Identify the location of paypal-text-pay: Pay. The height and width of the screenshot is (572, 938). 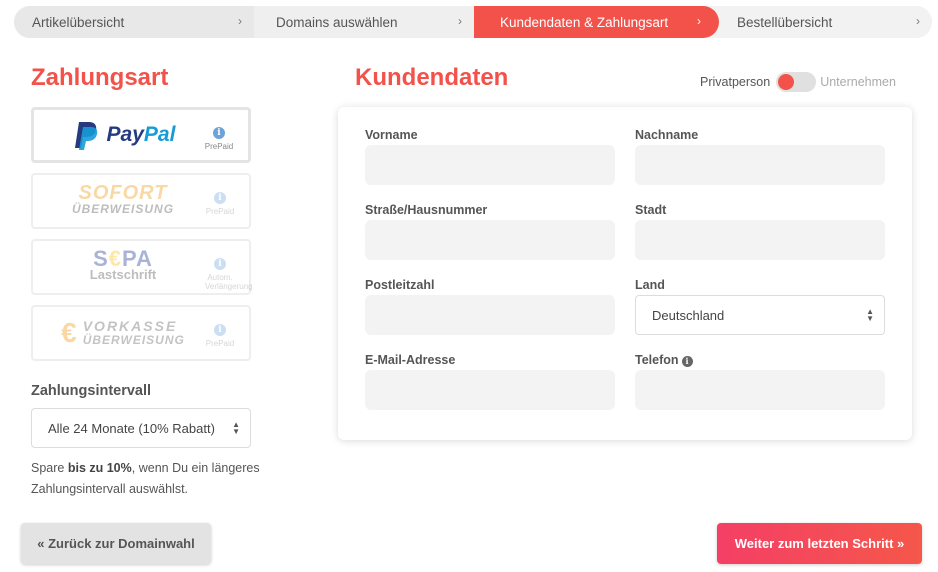
(125, 134).